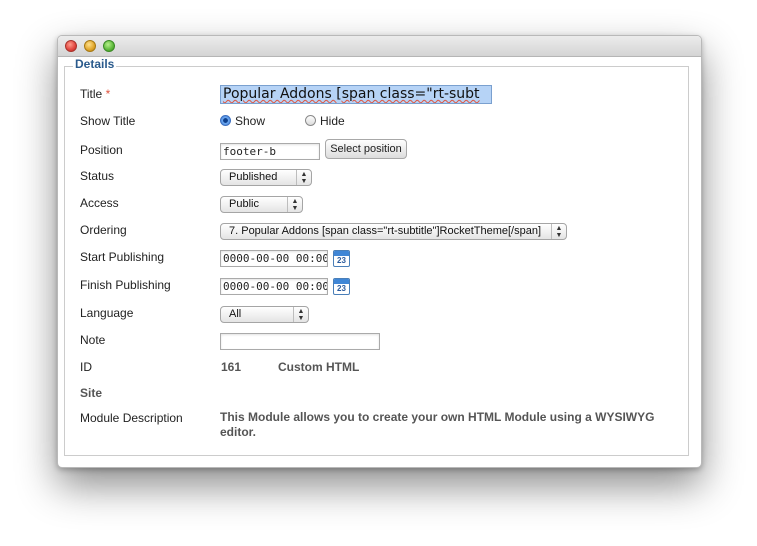  Describe the element at coordinates (108, 94) in the screenshot. I see `required-marker: *` at that location.